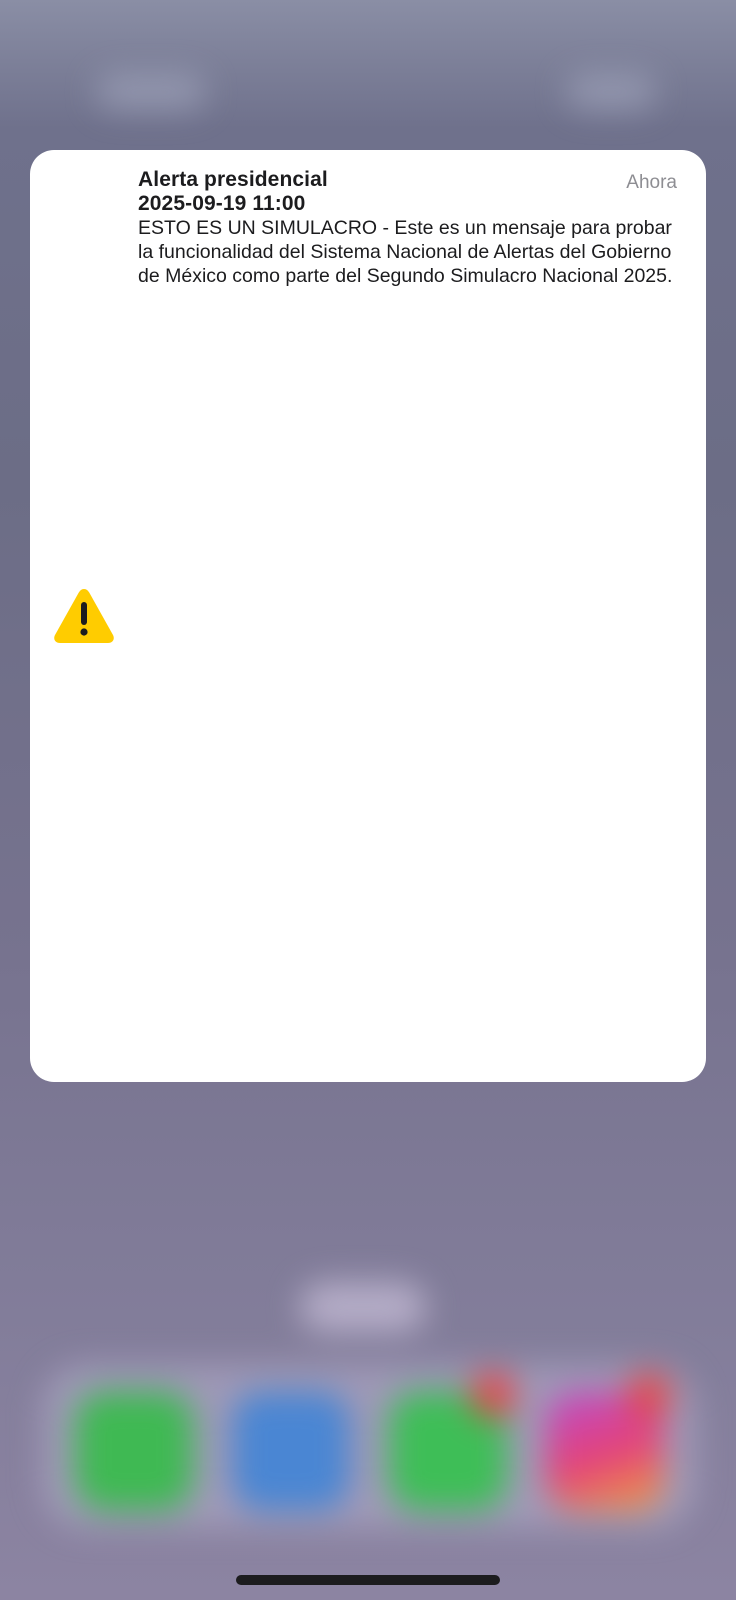 The image size is (736, 1600). What do you see at coordinates (363, 1307) in the screenshot?
I see `search-pill` at bounding box center [363, 1307].